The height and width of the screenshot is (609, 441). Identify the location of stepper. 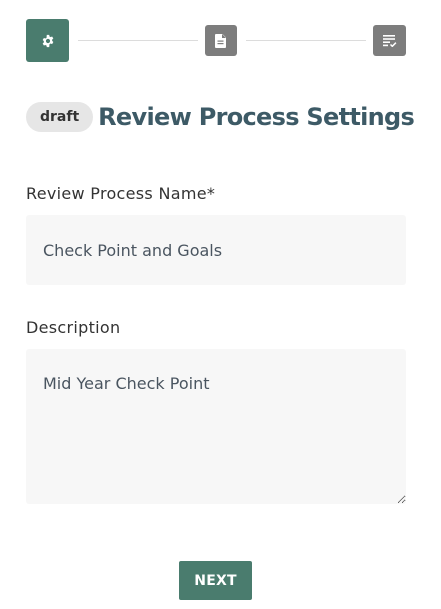
(216, 40).